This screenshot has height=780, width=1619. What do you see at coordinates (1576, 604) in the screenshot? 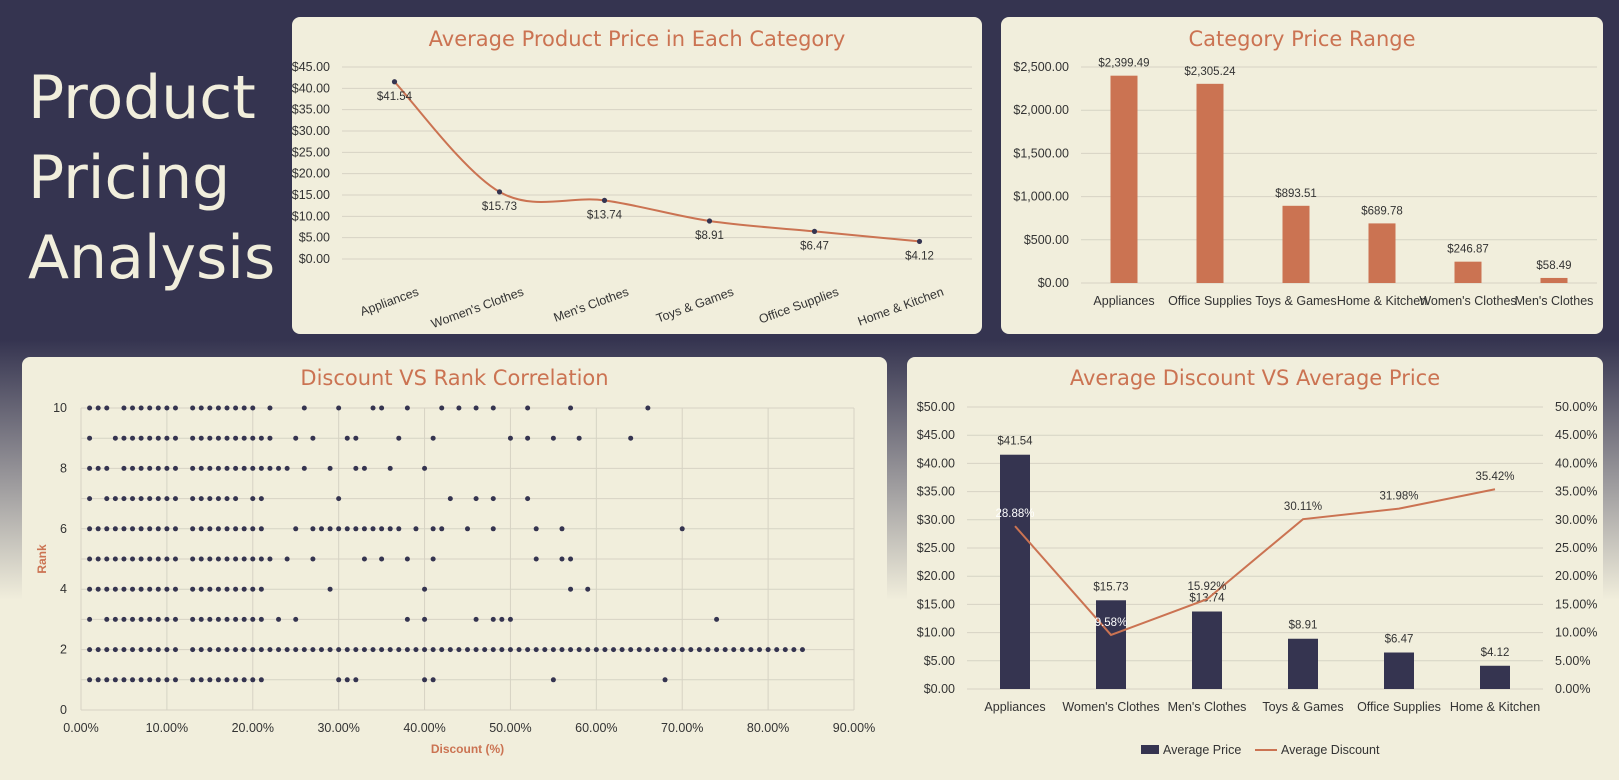
I see `y-tick-label-right: 15.00%` at bounding box center [1576, 604].